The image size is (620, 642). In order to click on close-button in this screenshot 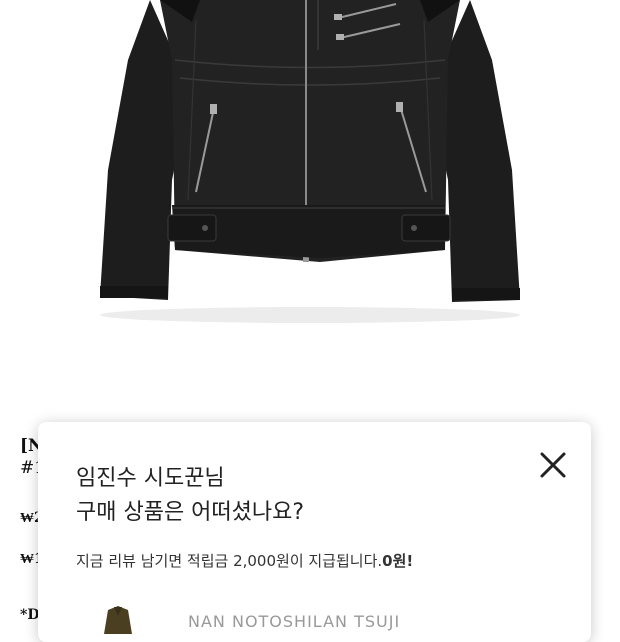, I will do `click(553, 465)`.